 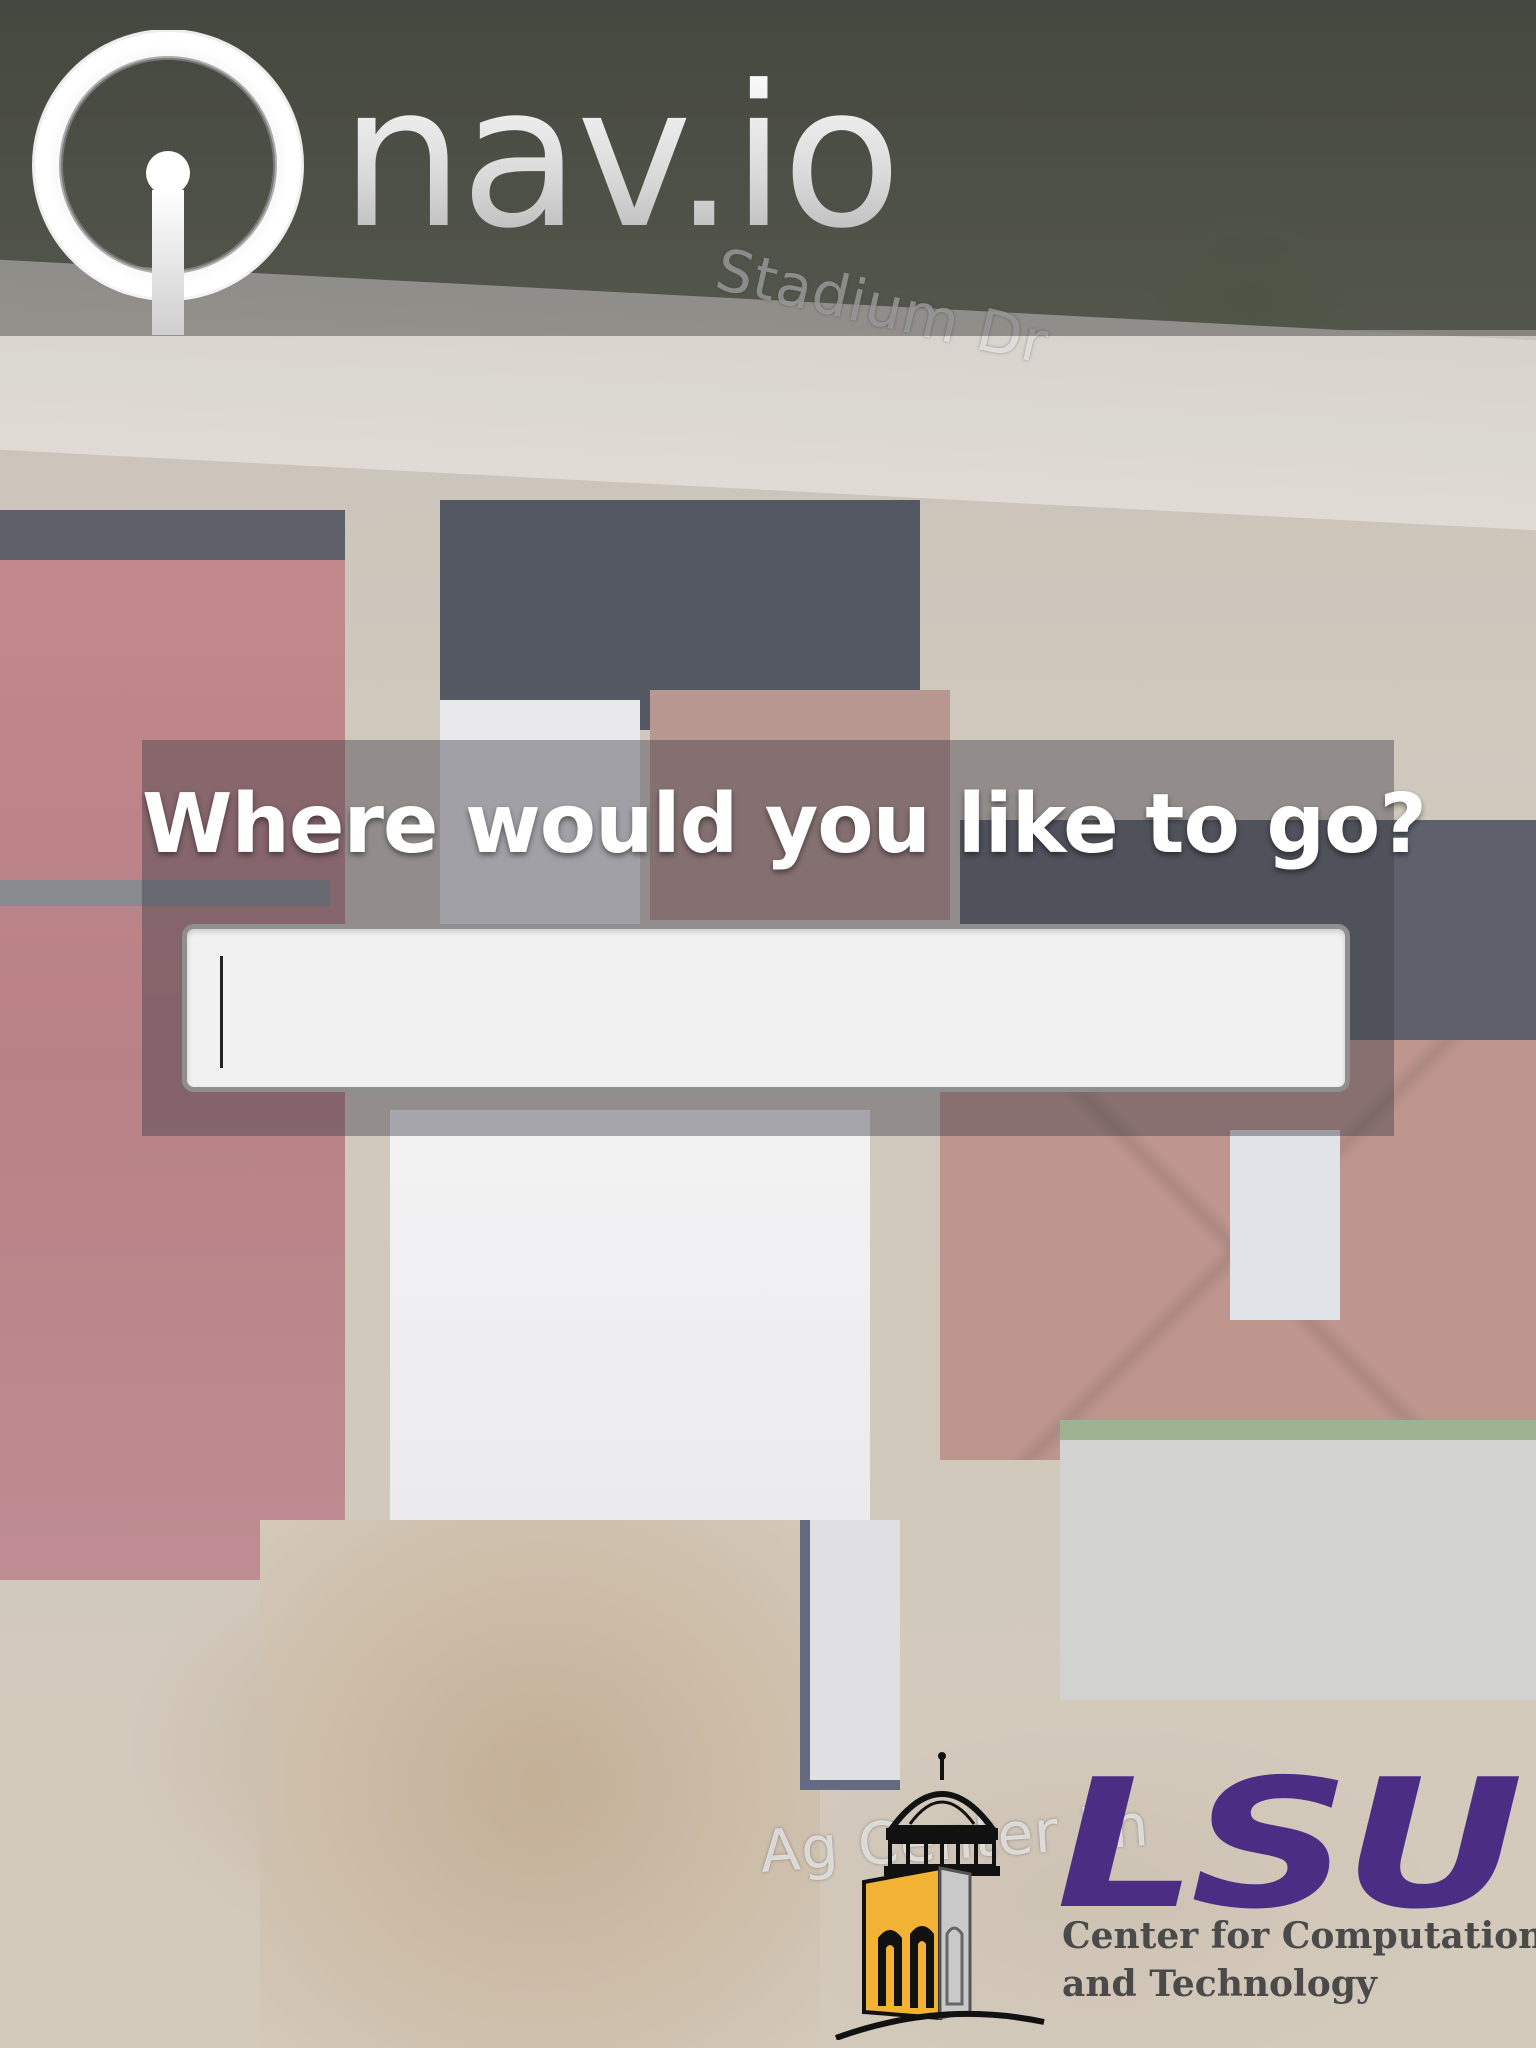 What do you see at coordinates (766, 1008) in the screenshot?
I see `destination-search-input` at bounding box center [766, 1008].